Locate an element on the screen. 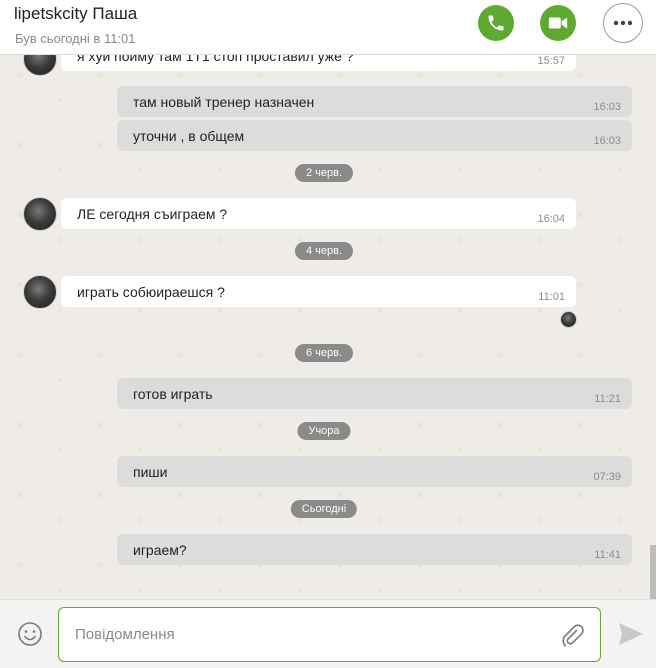 The height and width of the screenshot is (668, 656). incoming-message: играть собюираешся ? 11:01 is located at coordinates (318, 291).